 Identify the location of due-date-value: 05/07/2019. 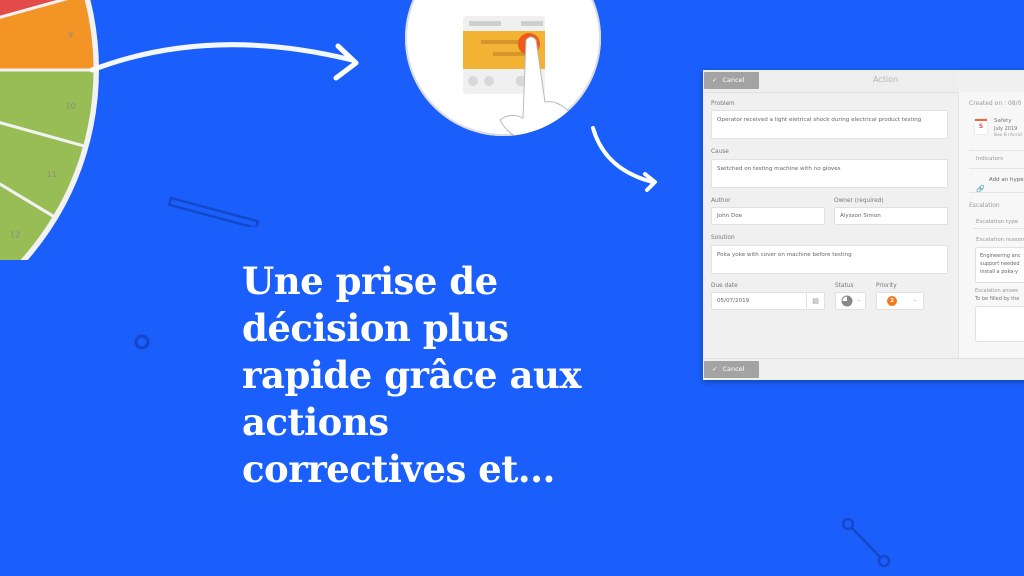
(733, 301).